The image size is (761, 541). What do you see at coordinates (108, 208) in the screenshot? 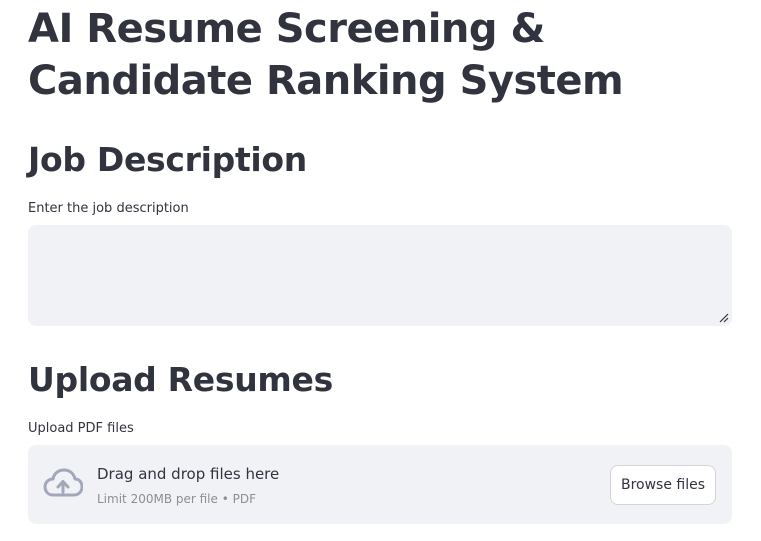
I see `job-description-label: Enter the job description` at bounding box center [108, 208].